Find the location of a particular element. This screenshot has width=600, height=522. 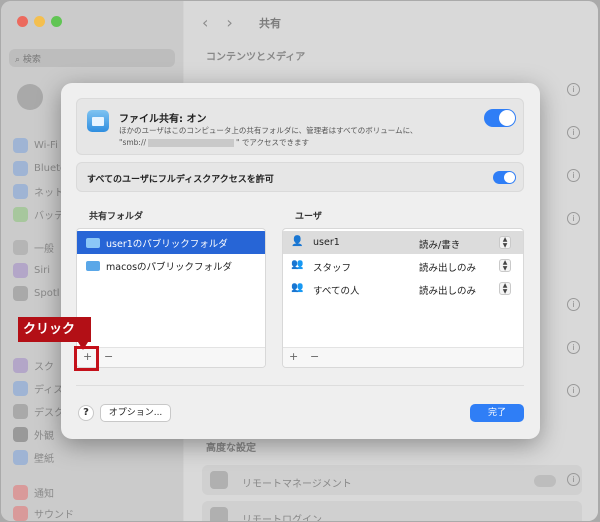

sidebar-item-wifi: Wi-Fi is located at coordinates (35, 145).